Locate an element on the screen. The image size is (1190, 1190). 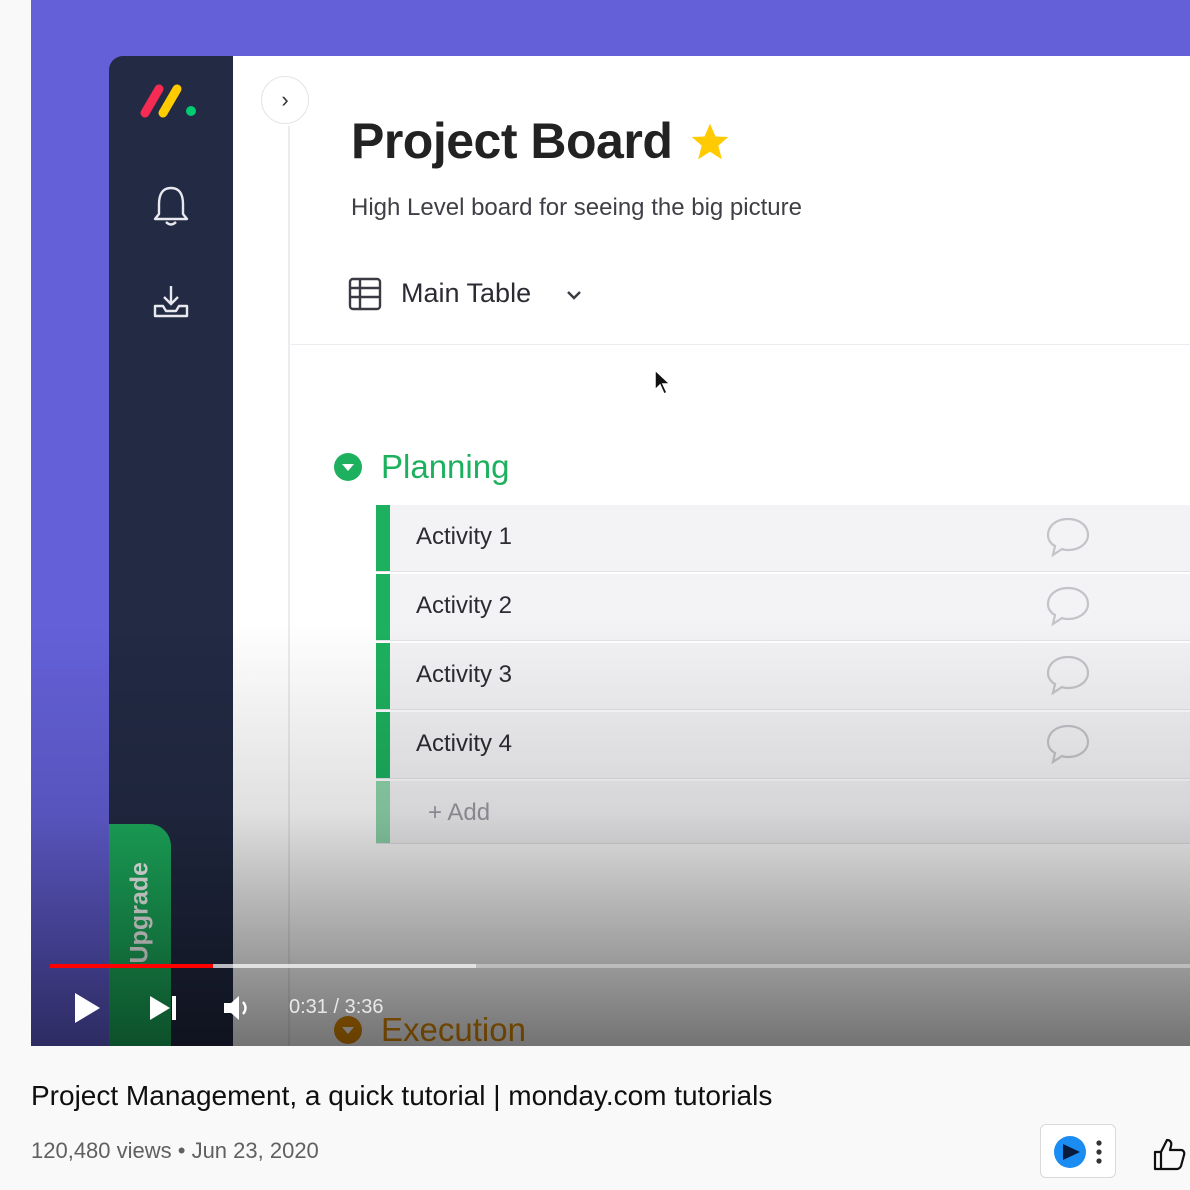
table-row: Activity 2 is located at coordinates (783, 607).